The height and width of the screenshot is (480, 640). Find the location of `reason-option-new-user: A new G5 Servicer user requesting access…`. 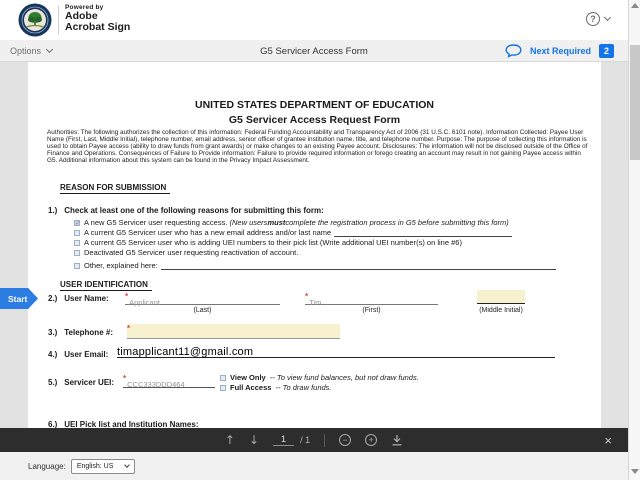

reason-option-new-user: A new G5 Servicer user requesting access… is located at coordinates (326, 222).